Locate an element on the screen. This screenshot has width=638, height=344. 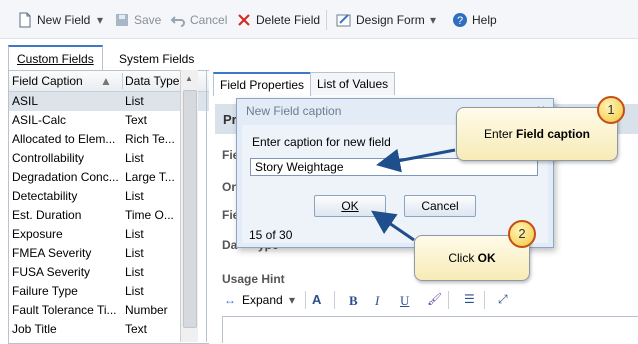
arrow-to-input is located at coordinates (416, 160).